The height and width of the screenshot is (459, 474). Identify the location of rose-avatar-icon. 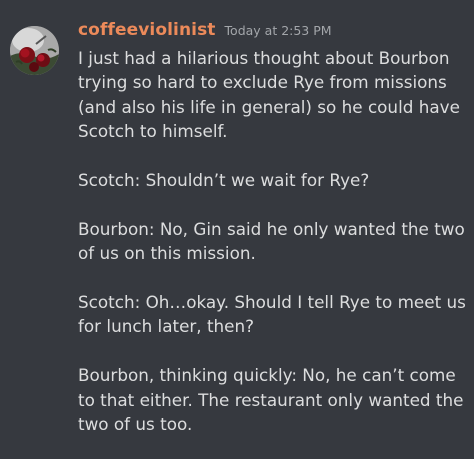
(34, 50).